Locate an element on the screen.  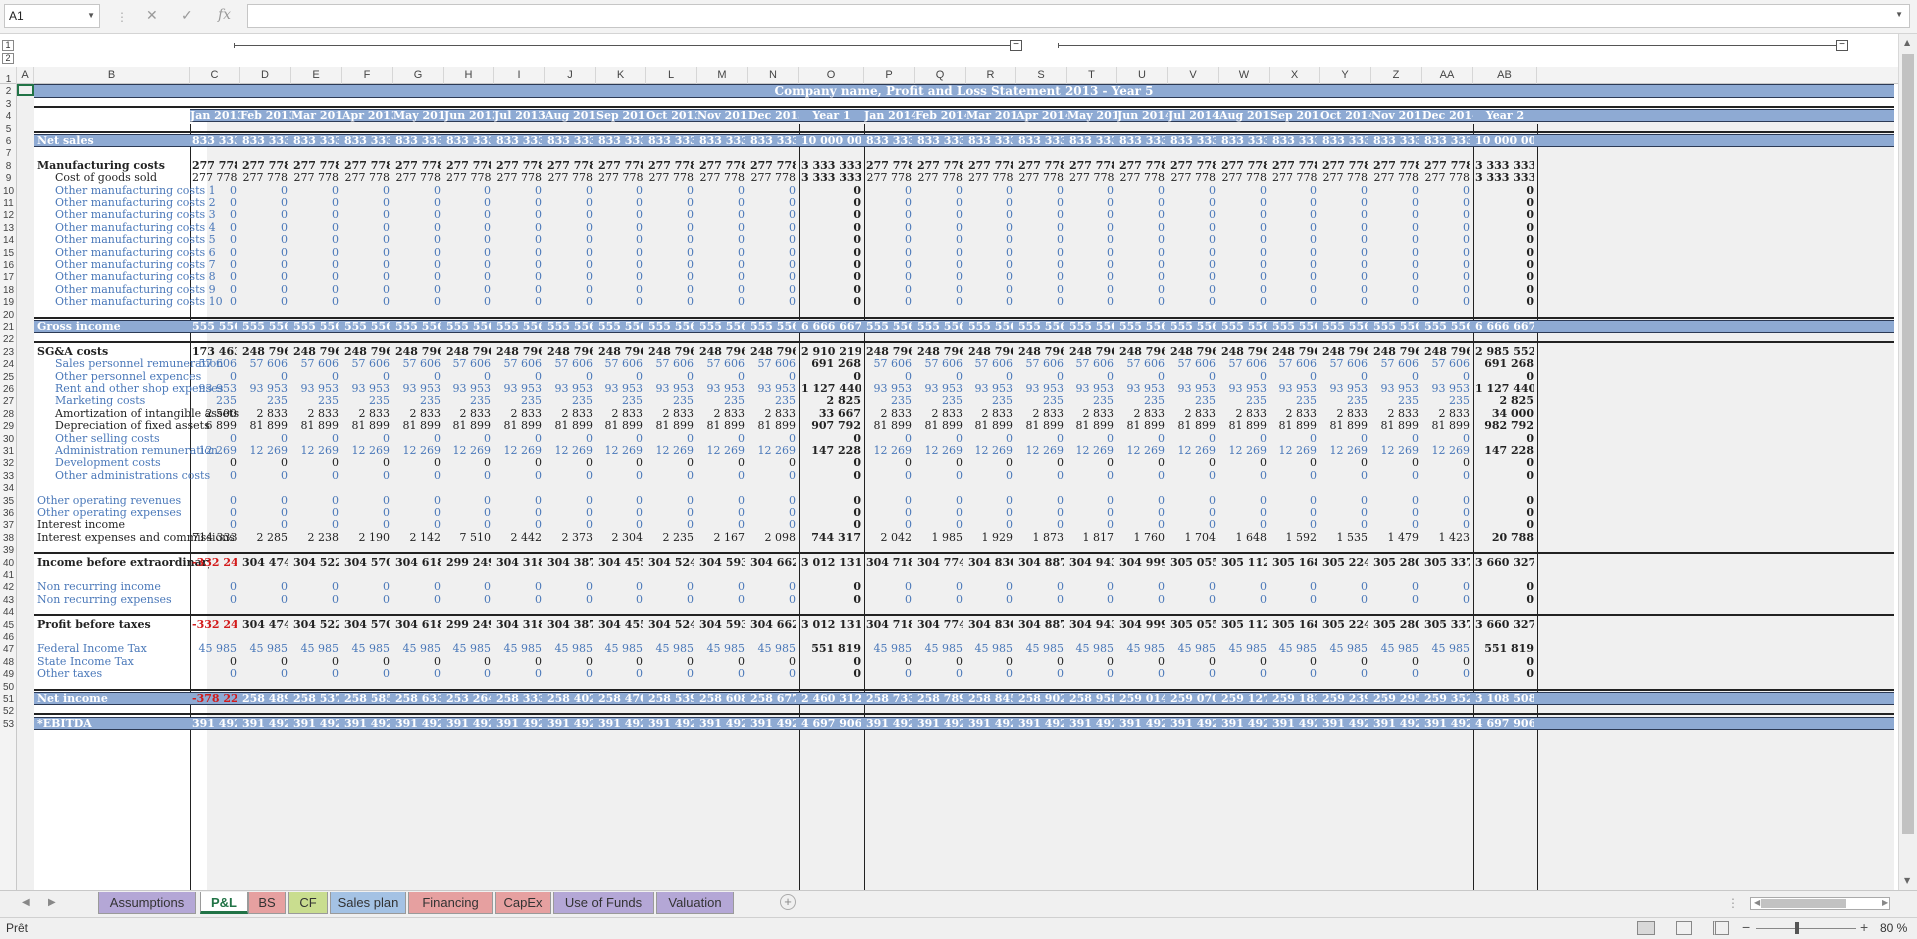
tab-sales-plan: Sales plan is located at coordinates (368, 903).